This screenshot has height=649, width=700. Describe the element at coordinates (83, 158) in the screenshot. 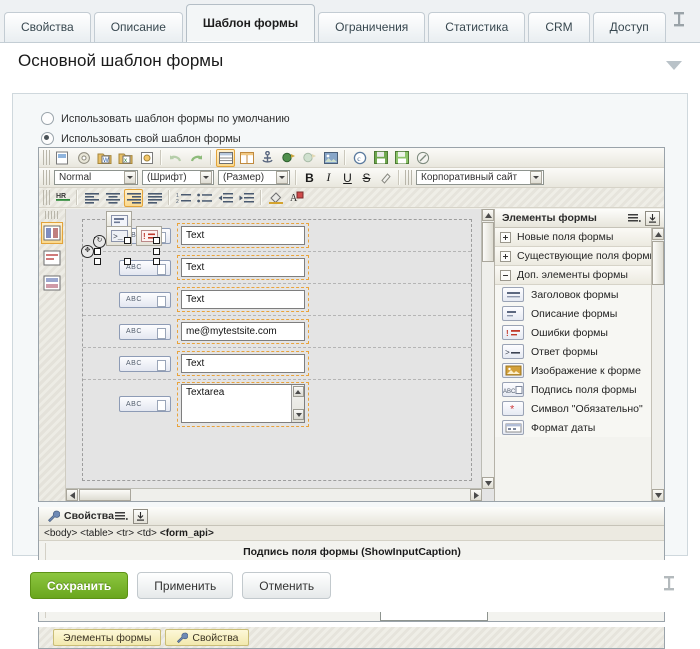

I see `settings-gear-icon` at that location.